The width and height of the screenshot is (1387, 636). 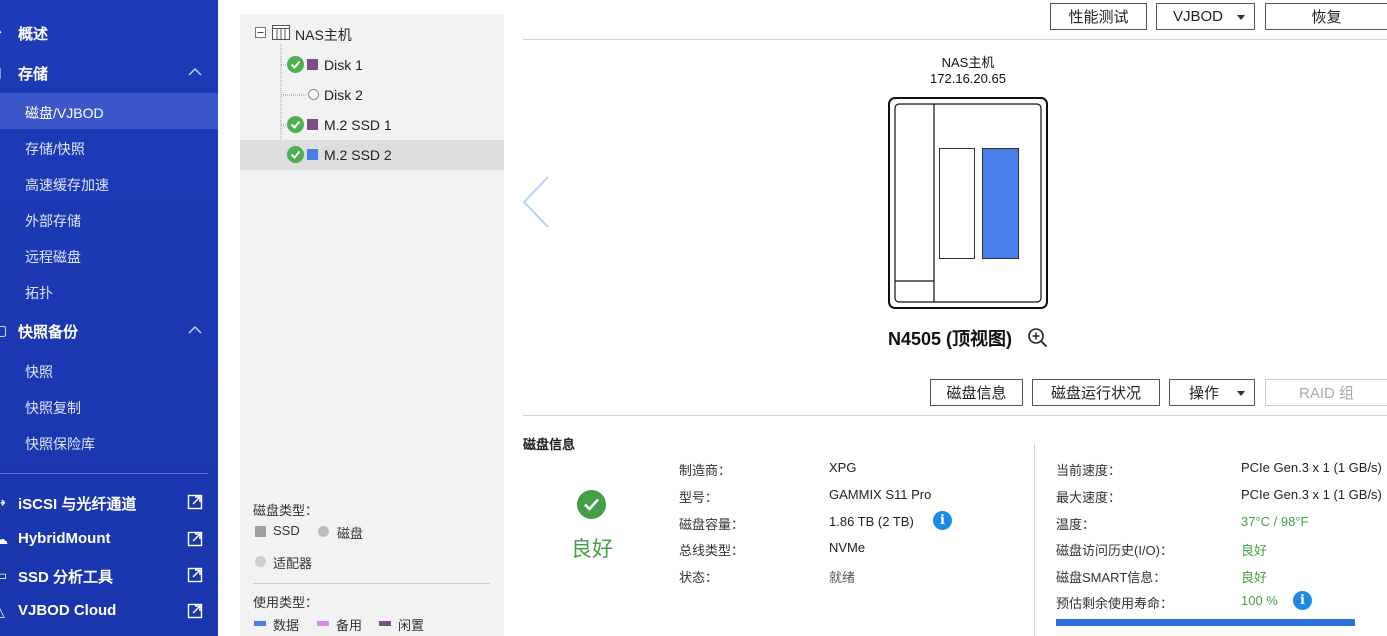 I want to click on tree-root-nas: NAS主机, so click(x=372, y=33).